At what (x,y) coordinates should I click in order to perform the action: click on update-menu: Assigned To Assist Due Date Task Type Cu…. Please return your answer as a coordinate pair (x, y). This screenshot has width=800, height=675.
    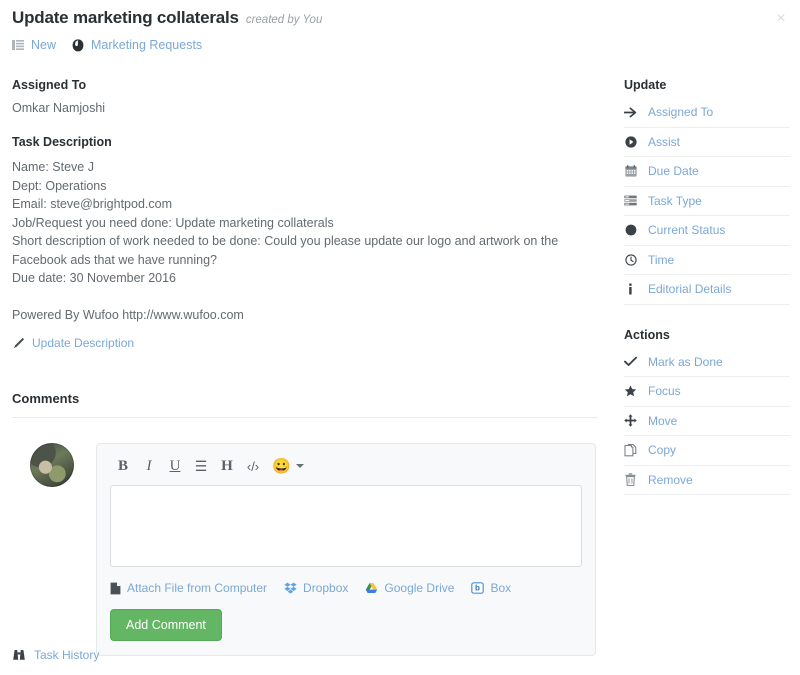
    Looking at the image, I should click on (707, 201).